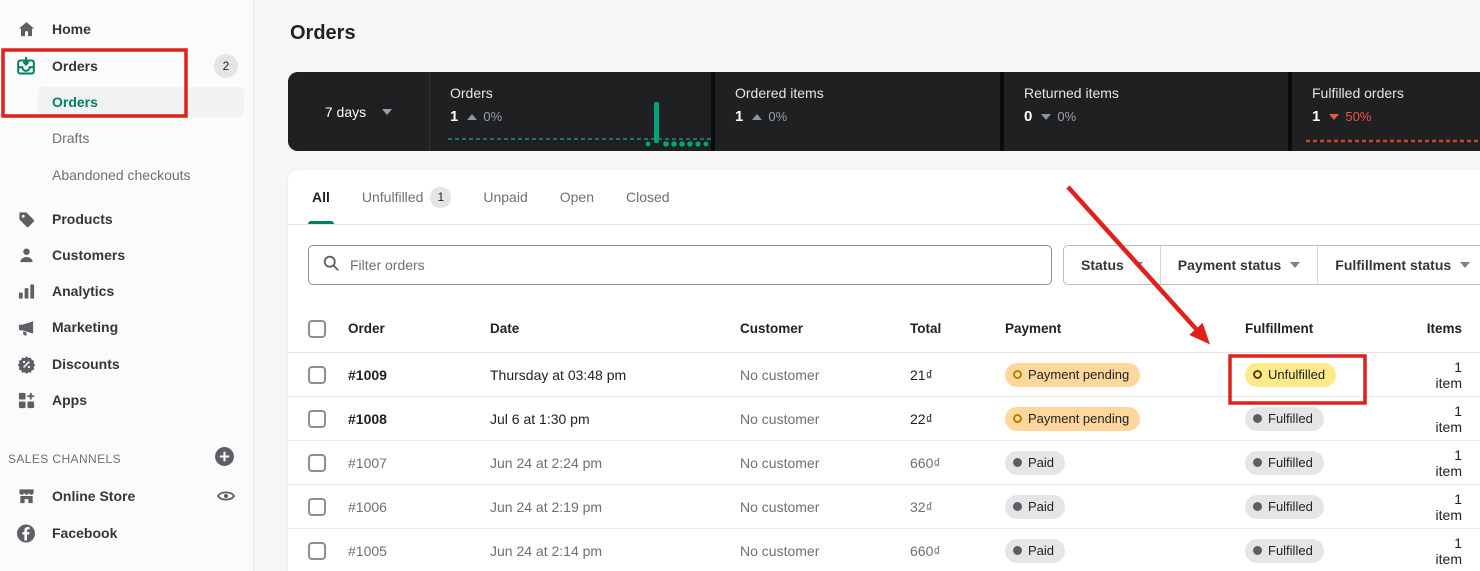  What do you see at coordinates (857, 111) in the screenshot?
I see `stat-card-ordered-items: Ordered items 1 0%` at bounding box center [857, 111].